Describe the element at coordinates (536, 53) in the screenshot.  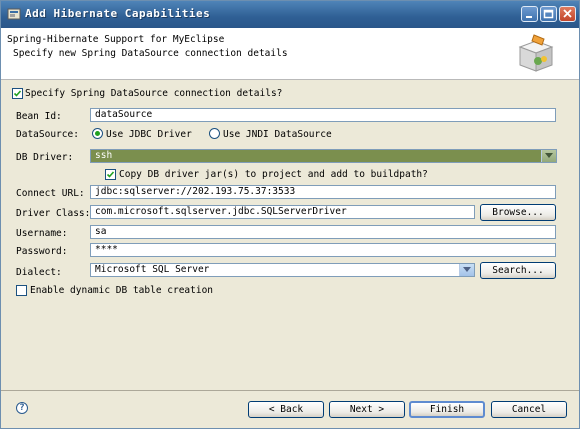
I see `wizard-banner-icon` at that location.